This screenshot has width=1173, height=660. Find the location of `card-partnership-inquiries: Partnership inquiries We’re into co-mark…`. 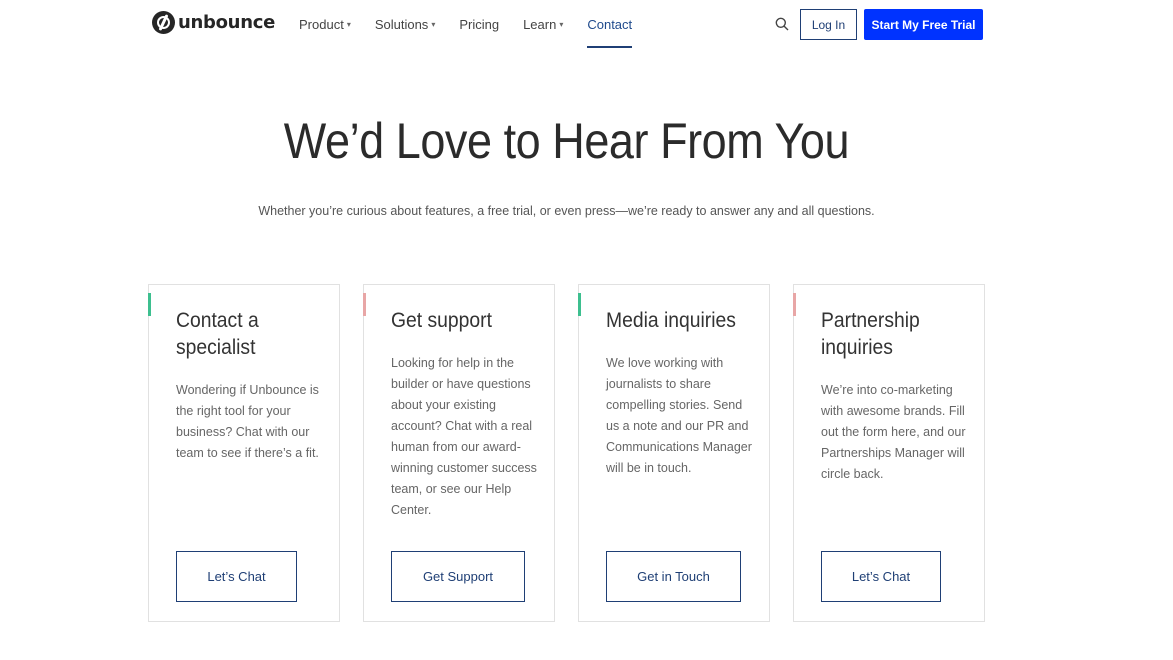

card-partnership-inquiries: Partnership inquiries We’re into co-mark… is located at coordinates (889, 453).